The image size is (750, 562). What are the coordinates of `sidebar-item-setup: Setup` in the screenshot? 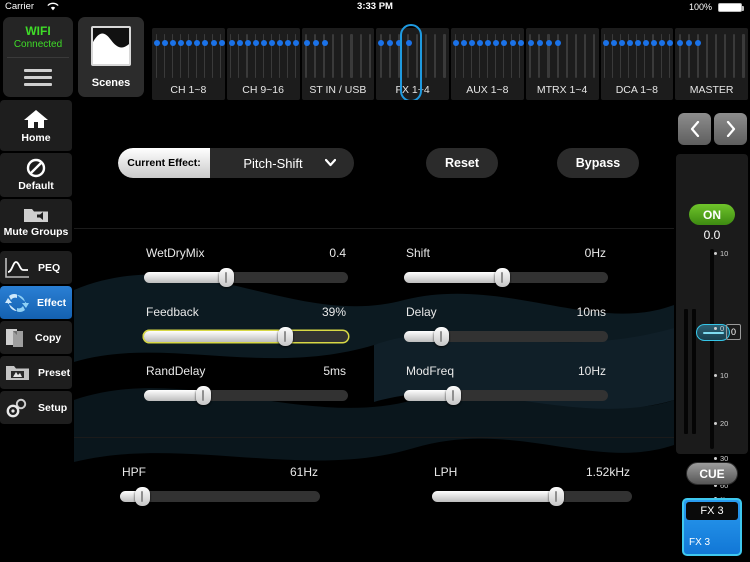 It's located at (36, 408).